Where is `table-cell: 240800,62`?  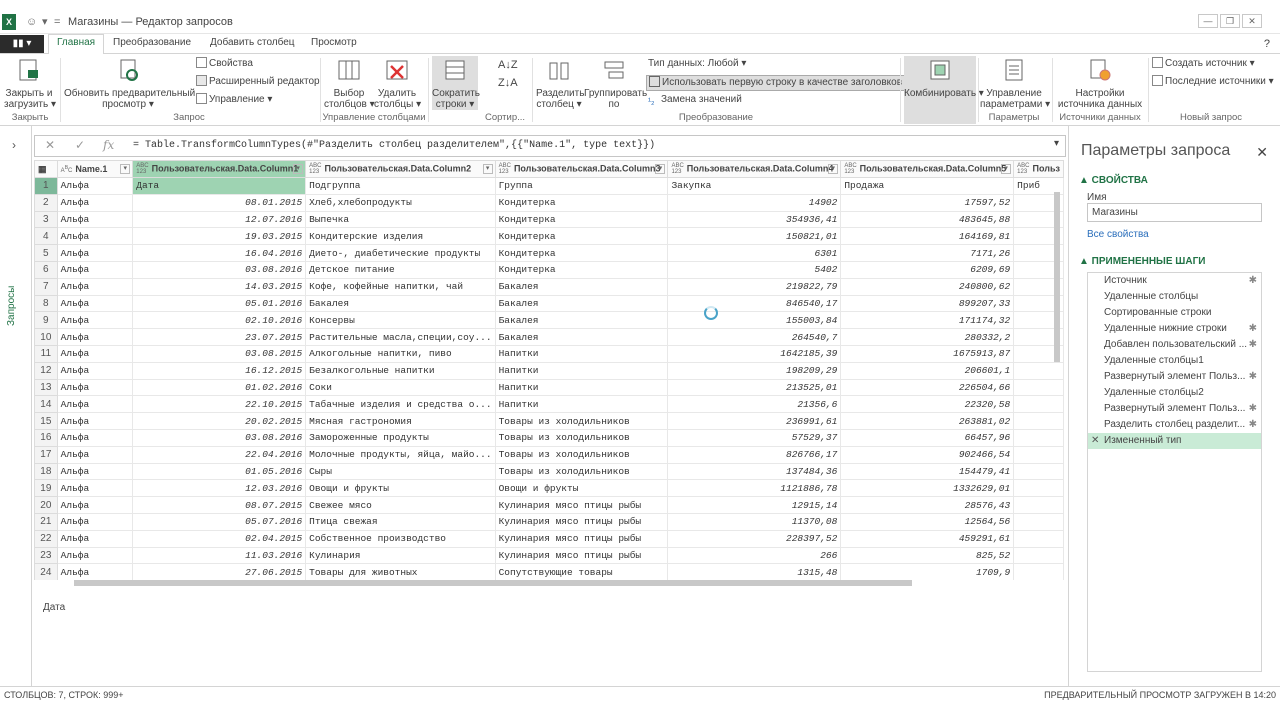
table-cell: 240800,62 is located at coordinates (927, 286).